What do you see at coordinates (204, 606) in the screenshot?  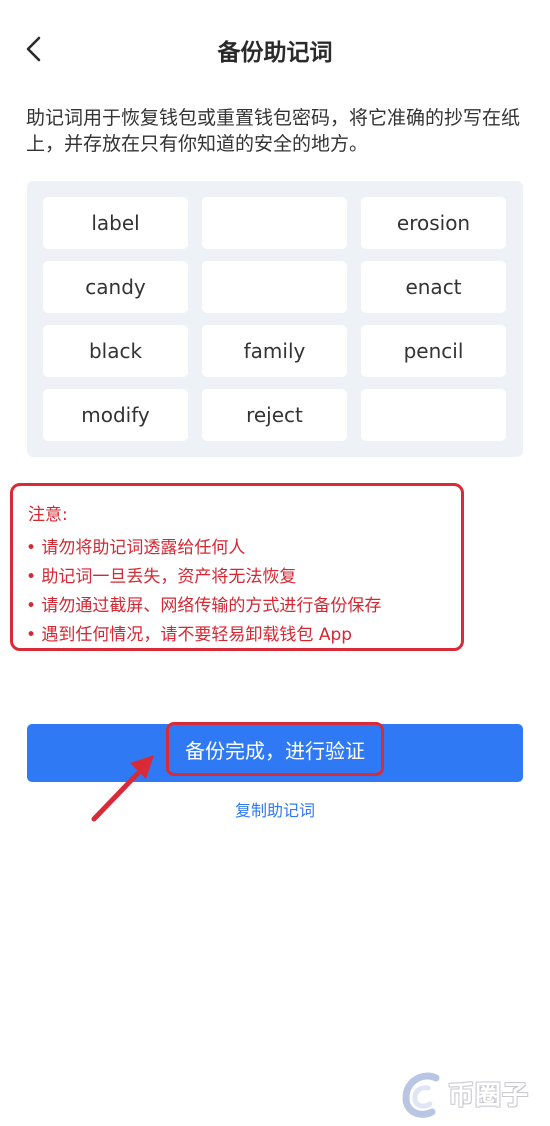 I see `notice-item: • 请勿通过截屏、网络传输的方式进行备份保存` at bounding box center [204, 606].